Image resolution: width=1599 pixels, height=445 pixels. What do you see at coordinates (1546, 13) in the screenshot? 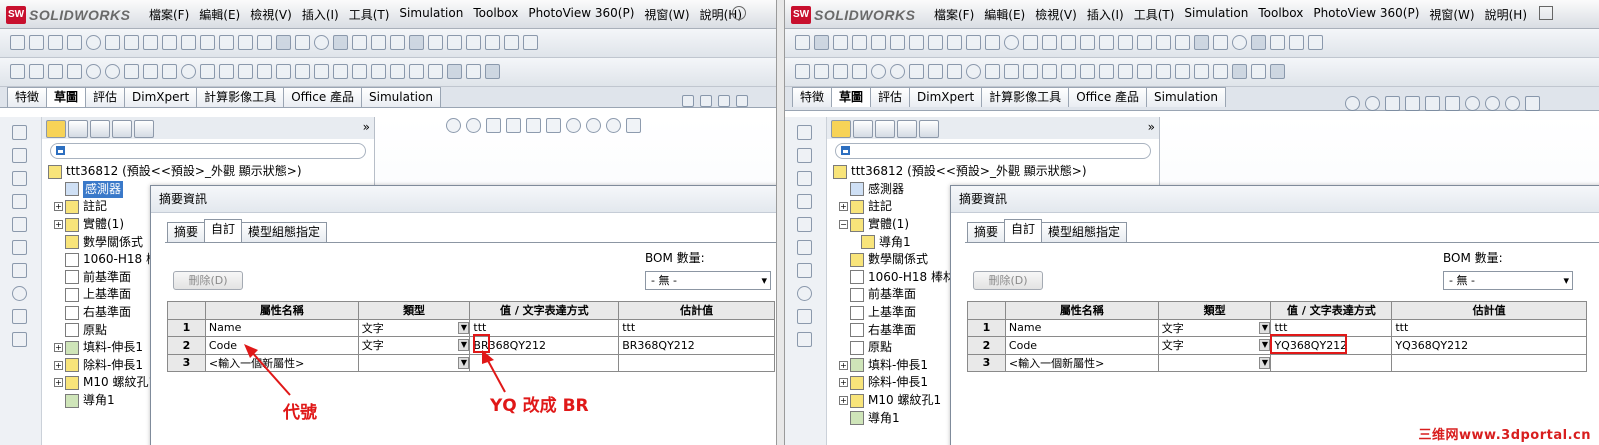
I see `new-document-icon` at bounding box center [1546, 13].